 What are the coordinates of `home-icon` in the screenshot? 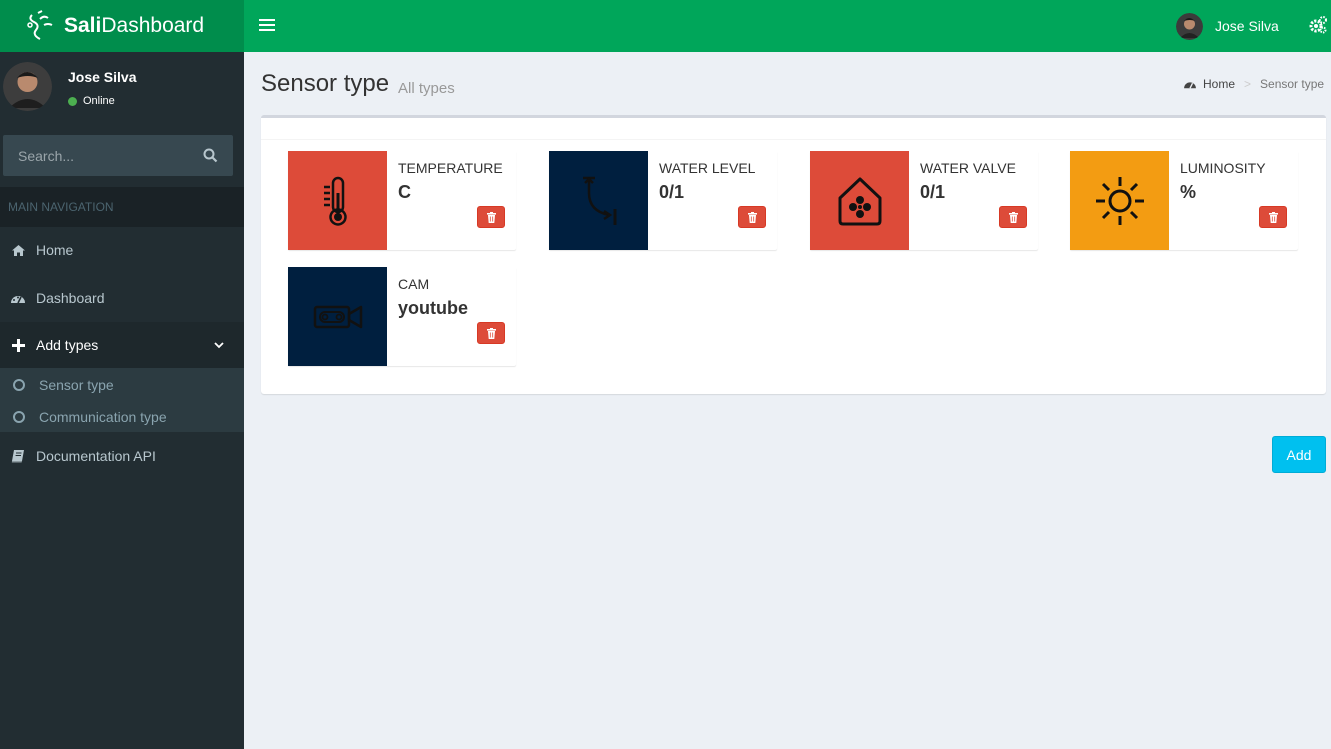 It's located at (18, 250).